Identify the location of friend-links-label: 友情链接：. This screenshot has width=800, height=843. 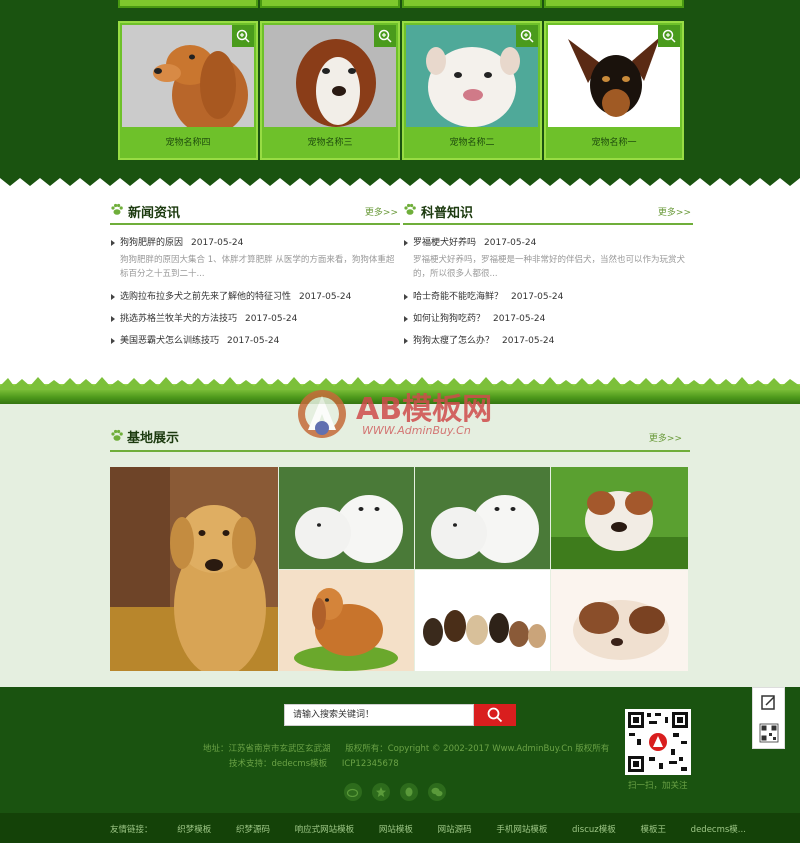
(131, 830).